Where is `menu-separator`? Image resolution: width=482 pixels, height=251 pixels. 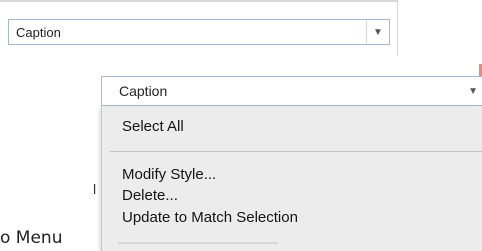
menu-separator is located at coordinates (296, 151).